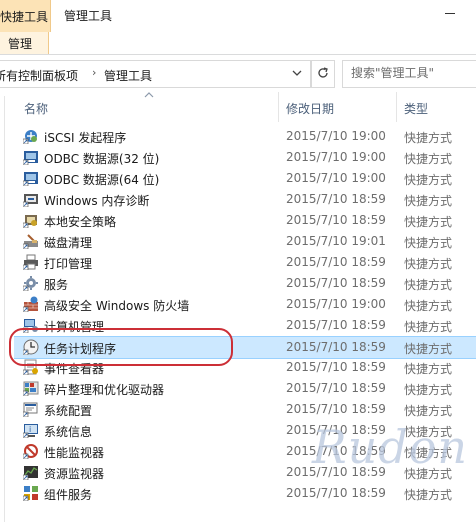 Image resolution: width=476 pixels, height=522 pixels. Describe the element at coordinates (31, 347) in the screenshot. I see `clock-icon` at that location.